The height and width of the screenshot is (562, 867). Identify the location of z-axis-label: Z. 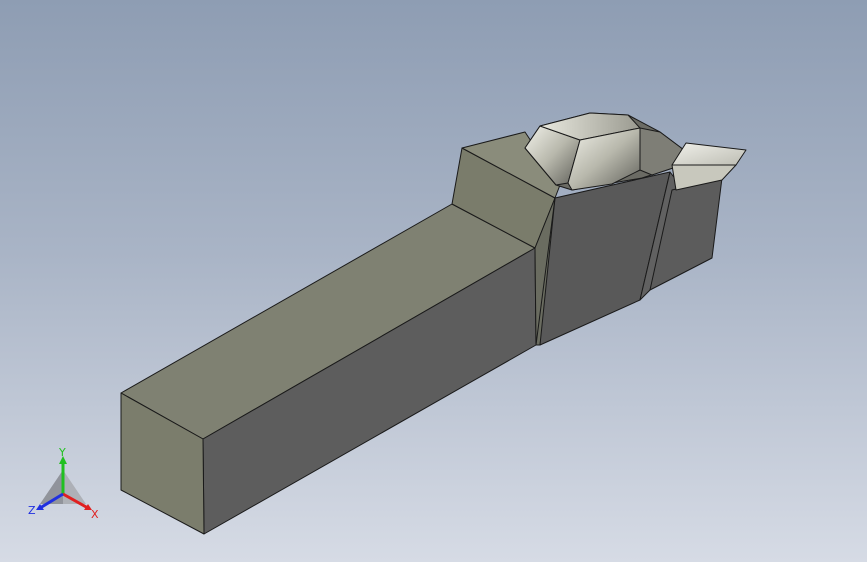
(32, 510).